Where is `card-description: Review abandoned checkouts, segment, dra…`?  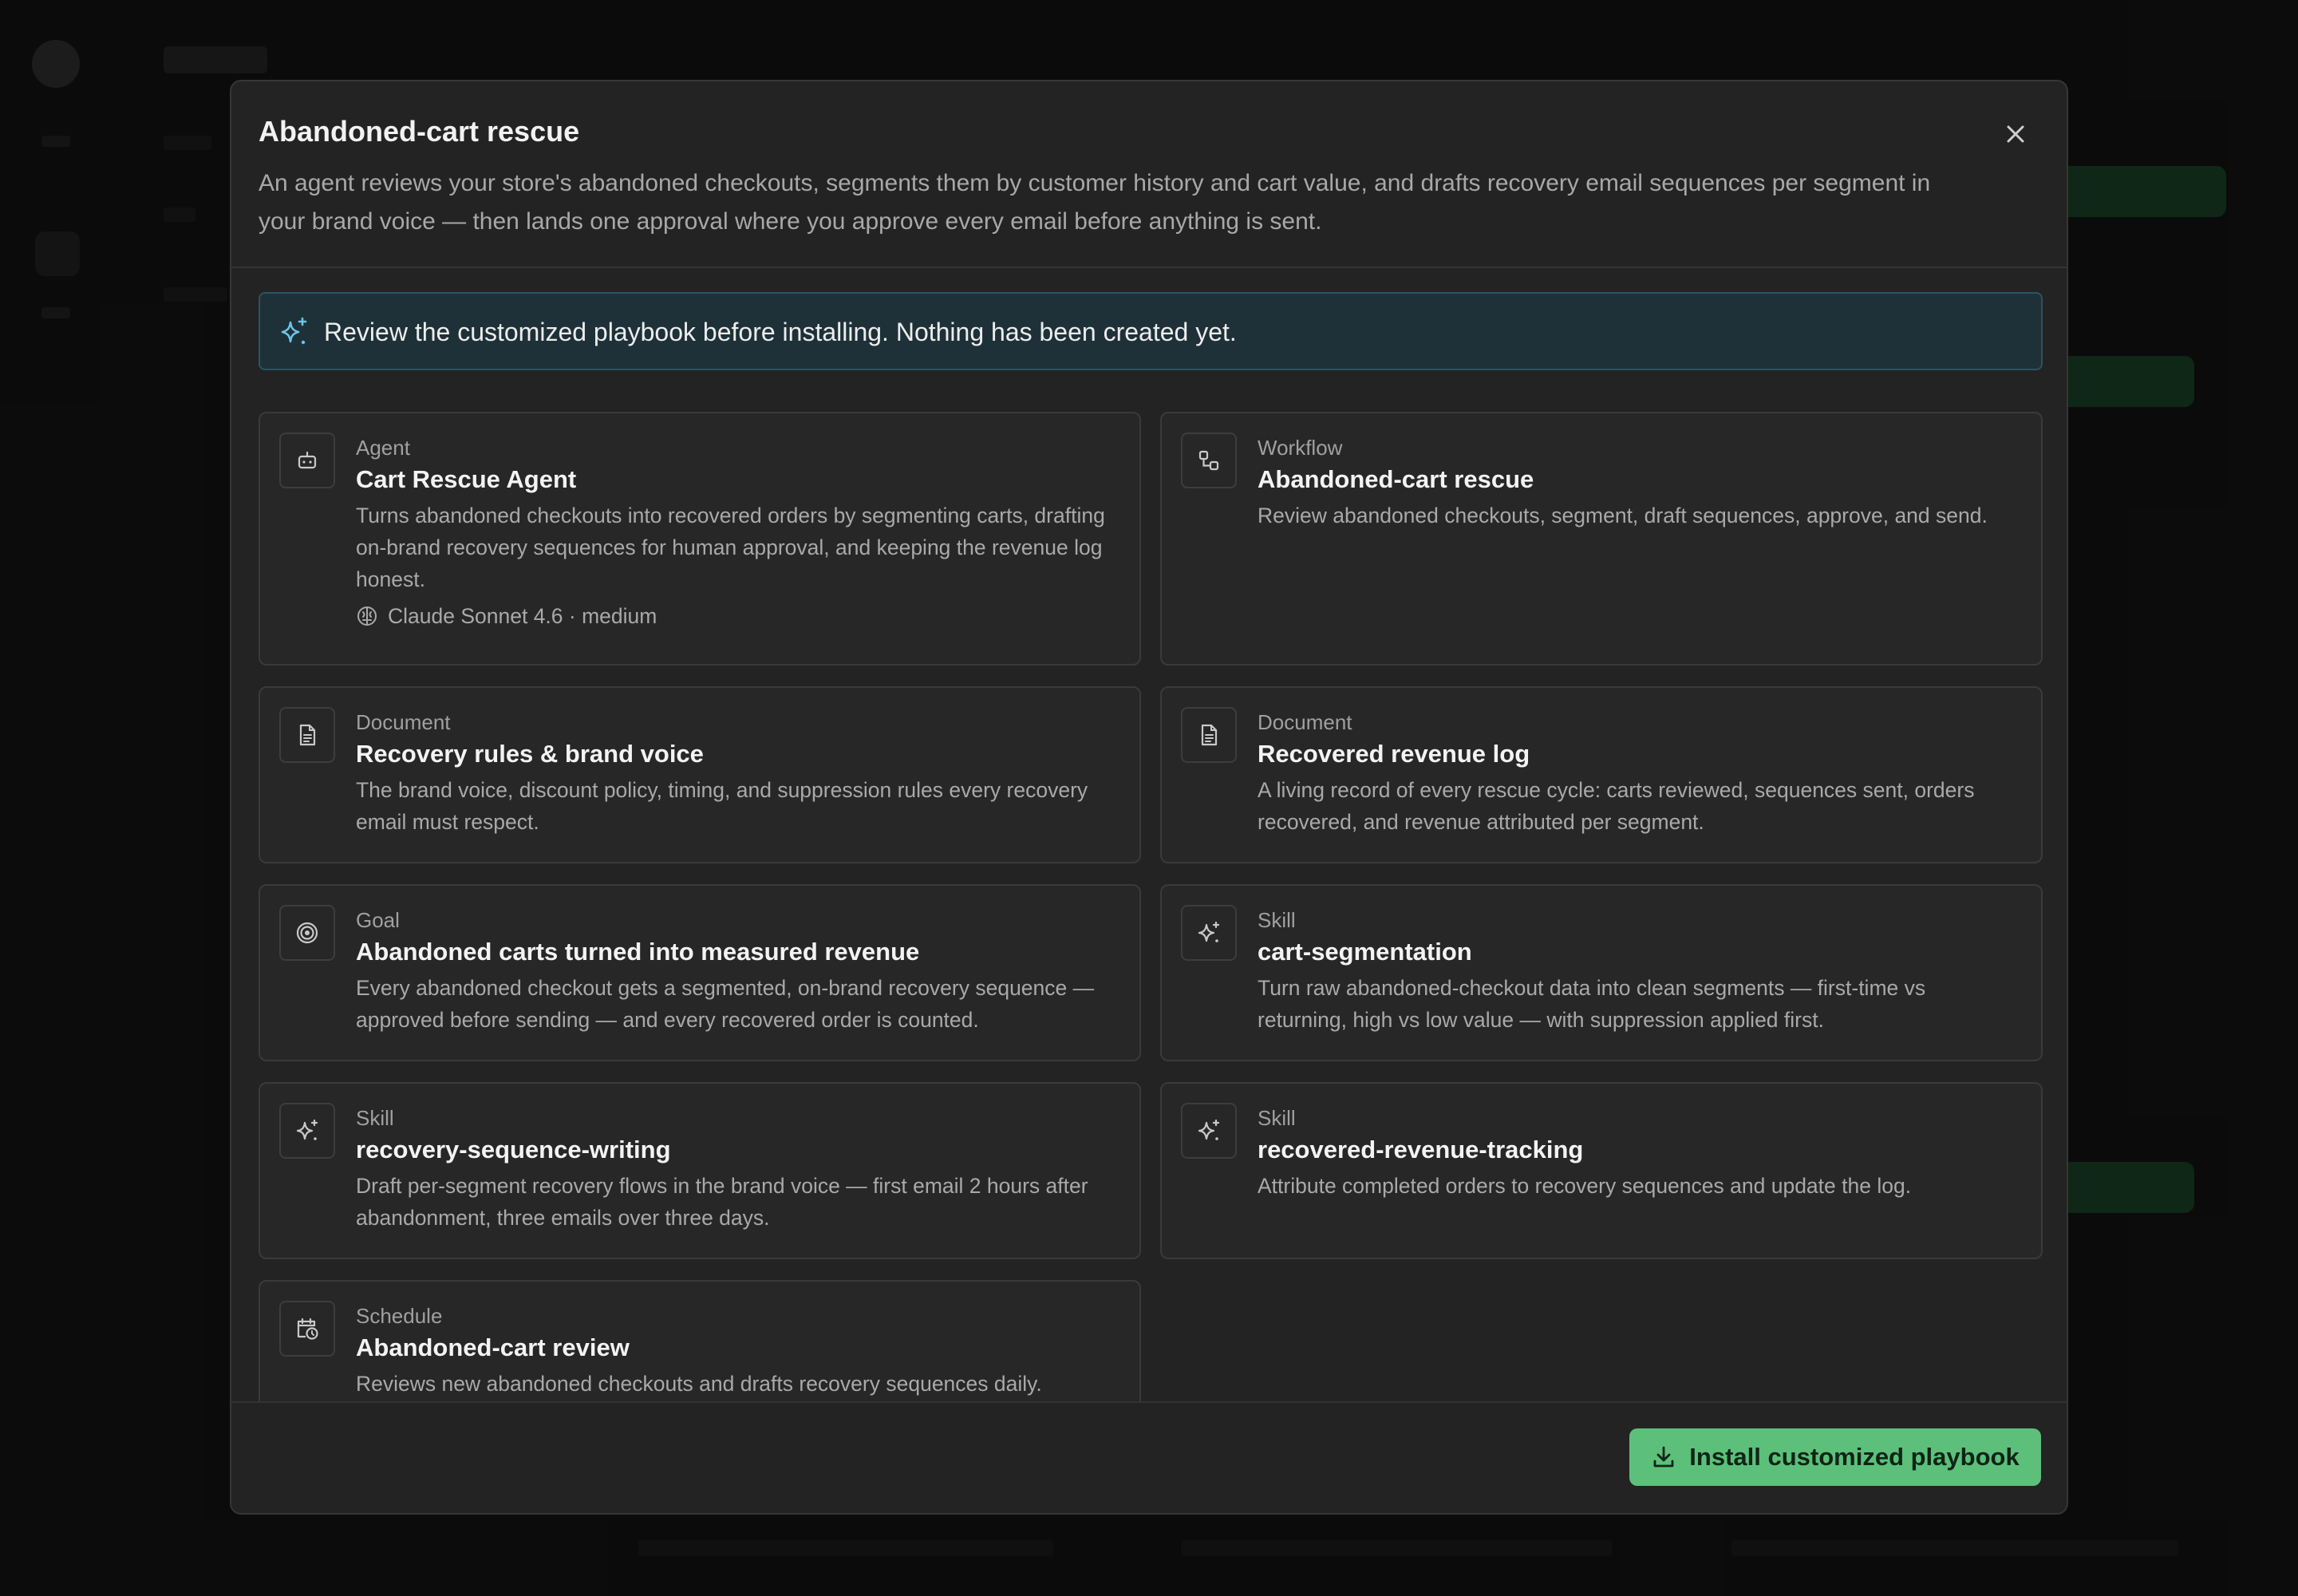 card-description: Review abandoned checkouts, segment, dra… is located at coordinates (1623, 515).